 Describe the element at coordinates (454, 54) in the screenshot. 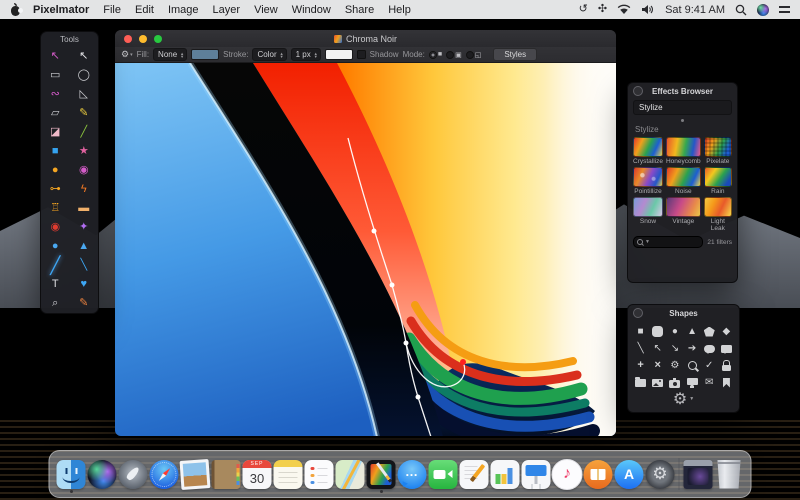

I see `mode-option-combine: ▣` at that location.